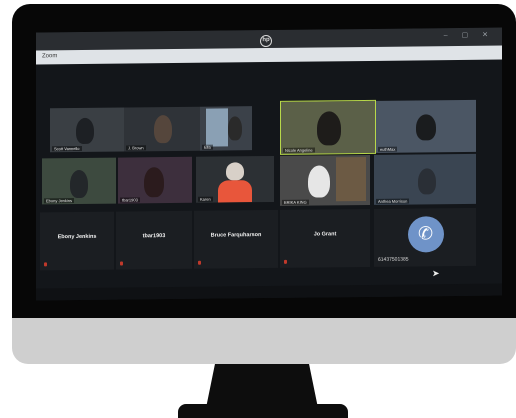 The width and height of the screenshot is (516, 418). Describe the element at coordinates (77, 237) in the screenshot. I see `participant-name: Ebony Jenkins` at that location.